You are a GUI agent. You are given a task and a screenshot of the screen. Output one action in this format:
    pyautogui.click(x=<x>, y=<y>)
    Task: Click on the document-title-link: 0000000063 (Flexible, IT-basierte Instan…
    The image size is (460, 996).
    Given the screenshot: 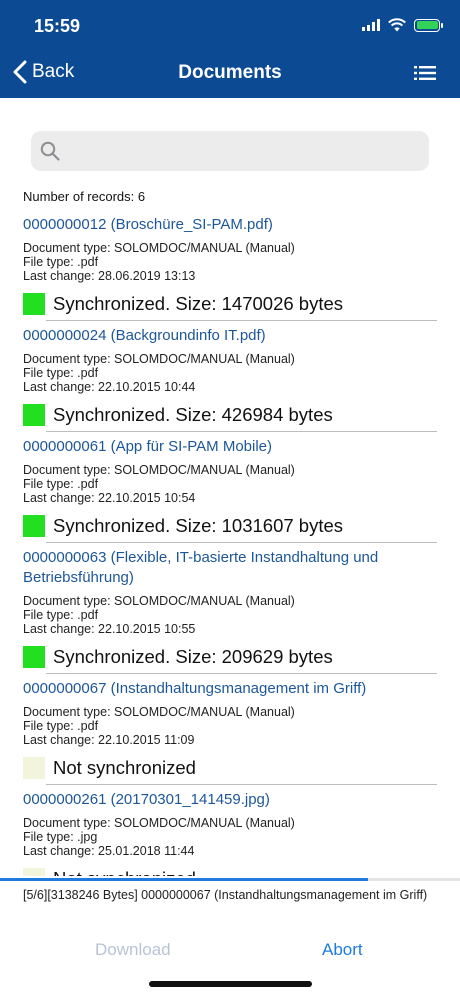 What is the action you would take?
    pyautogui.click(x=230, y=565)
    